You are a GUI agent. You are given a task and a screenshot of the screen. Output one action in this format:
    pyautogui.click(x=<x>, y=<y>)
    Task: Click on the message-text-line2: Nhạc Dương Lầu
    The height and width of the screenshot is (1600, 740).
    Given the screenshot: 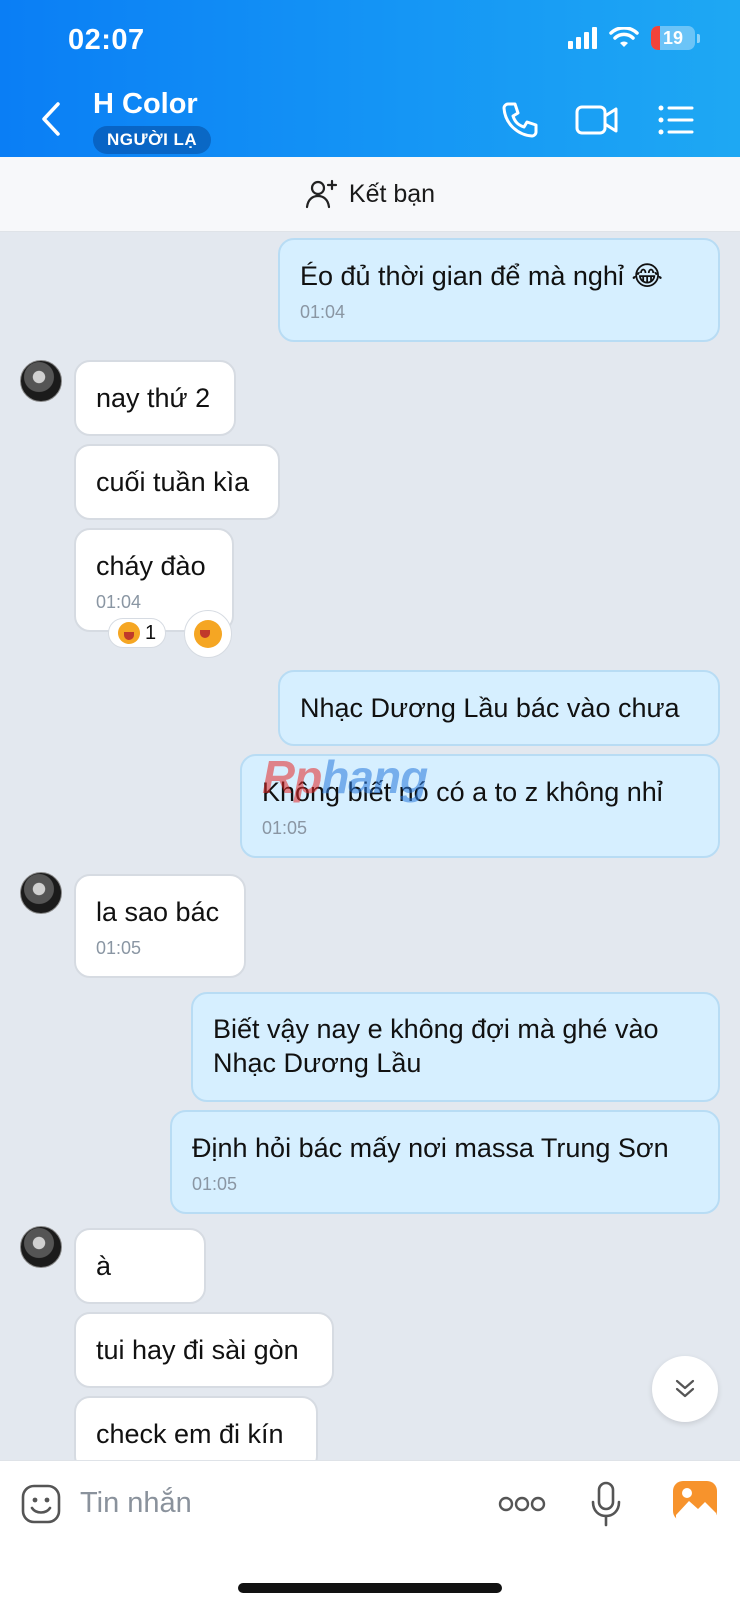 What is the action you would take?
    pyautogui.click(x=317, y=1063)
    